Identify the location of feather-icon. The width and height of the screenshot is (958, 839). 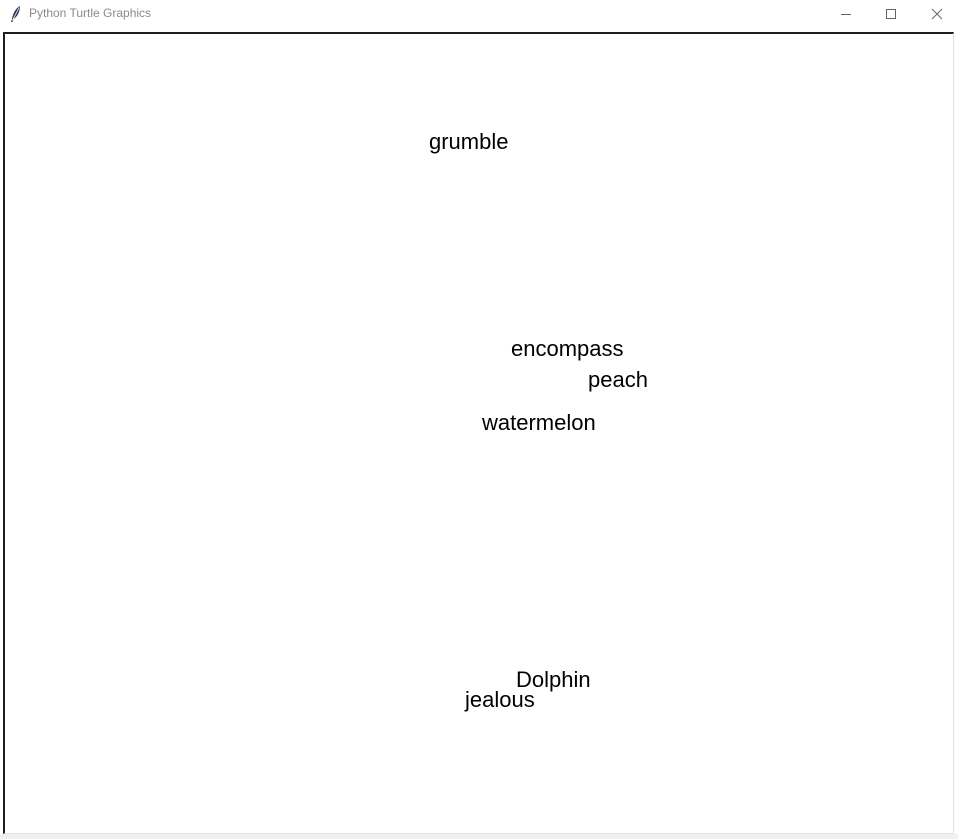
(15, 14).